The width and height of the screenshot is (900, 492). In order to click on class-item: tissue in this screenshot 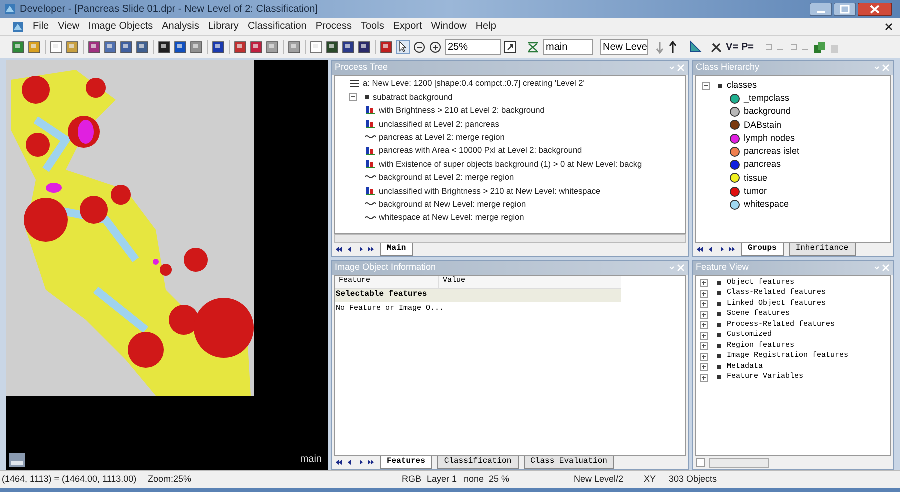, I will do `click(756, 179)`.